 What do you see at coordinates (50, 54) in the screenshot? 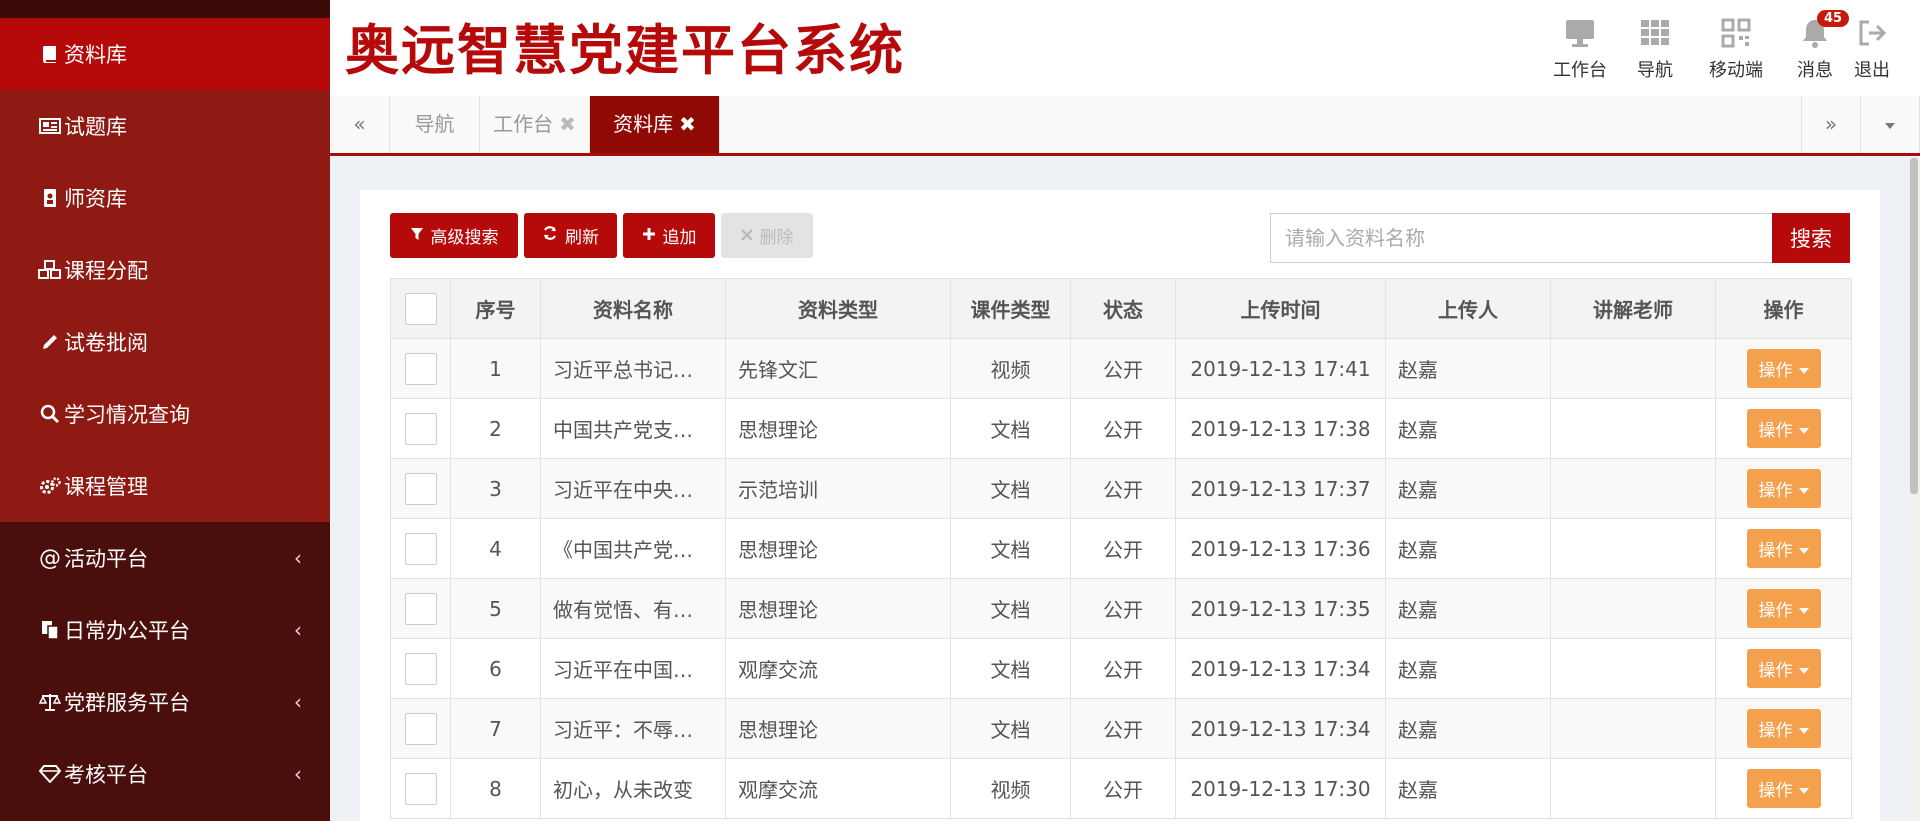
I see `book-icon` at bounding box center [50, 54].